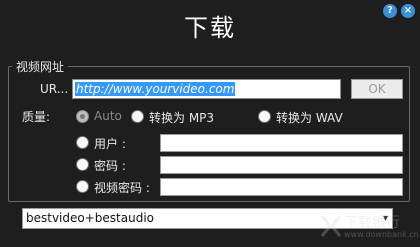 The width and height of the screenshot is (420, 247). Describe the element at coordinates (155, 89) in the screenshot. I see `url-input-selected-text: http://www.yourvideo.com` at that location.